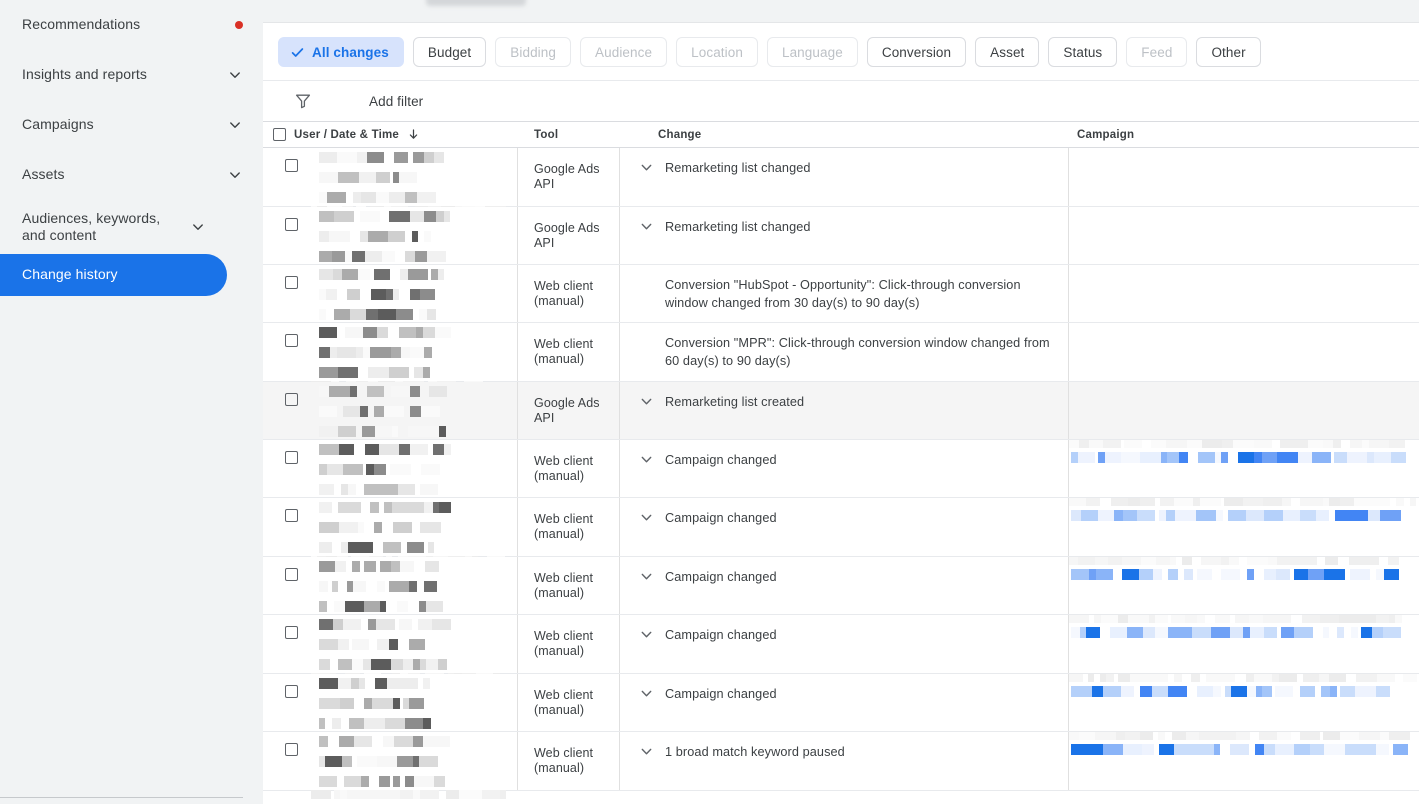 Image resolution: width=1419 pixels, height=804 pixels. I want to click on change-description: Campaign changed, so click(721, 518).